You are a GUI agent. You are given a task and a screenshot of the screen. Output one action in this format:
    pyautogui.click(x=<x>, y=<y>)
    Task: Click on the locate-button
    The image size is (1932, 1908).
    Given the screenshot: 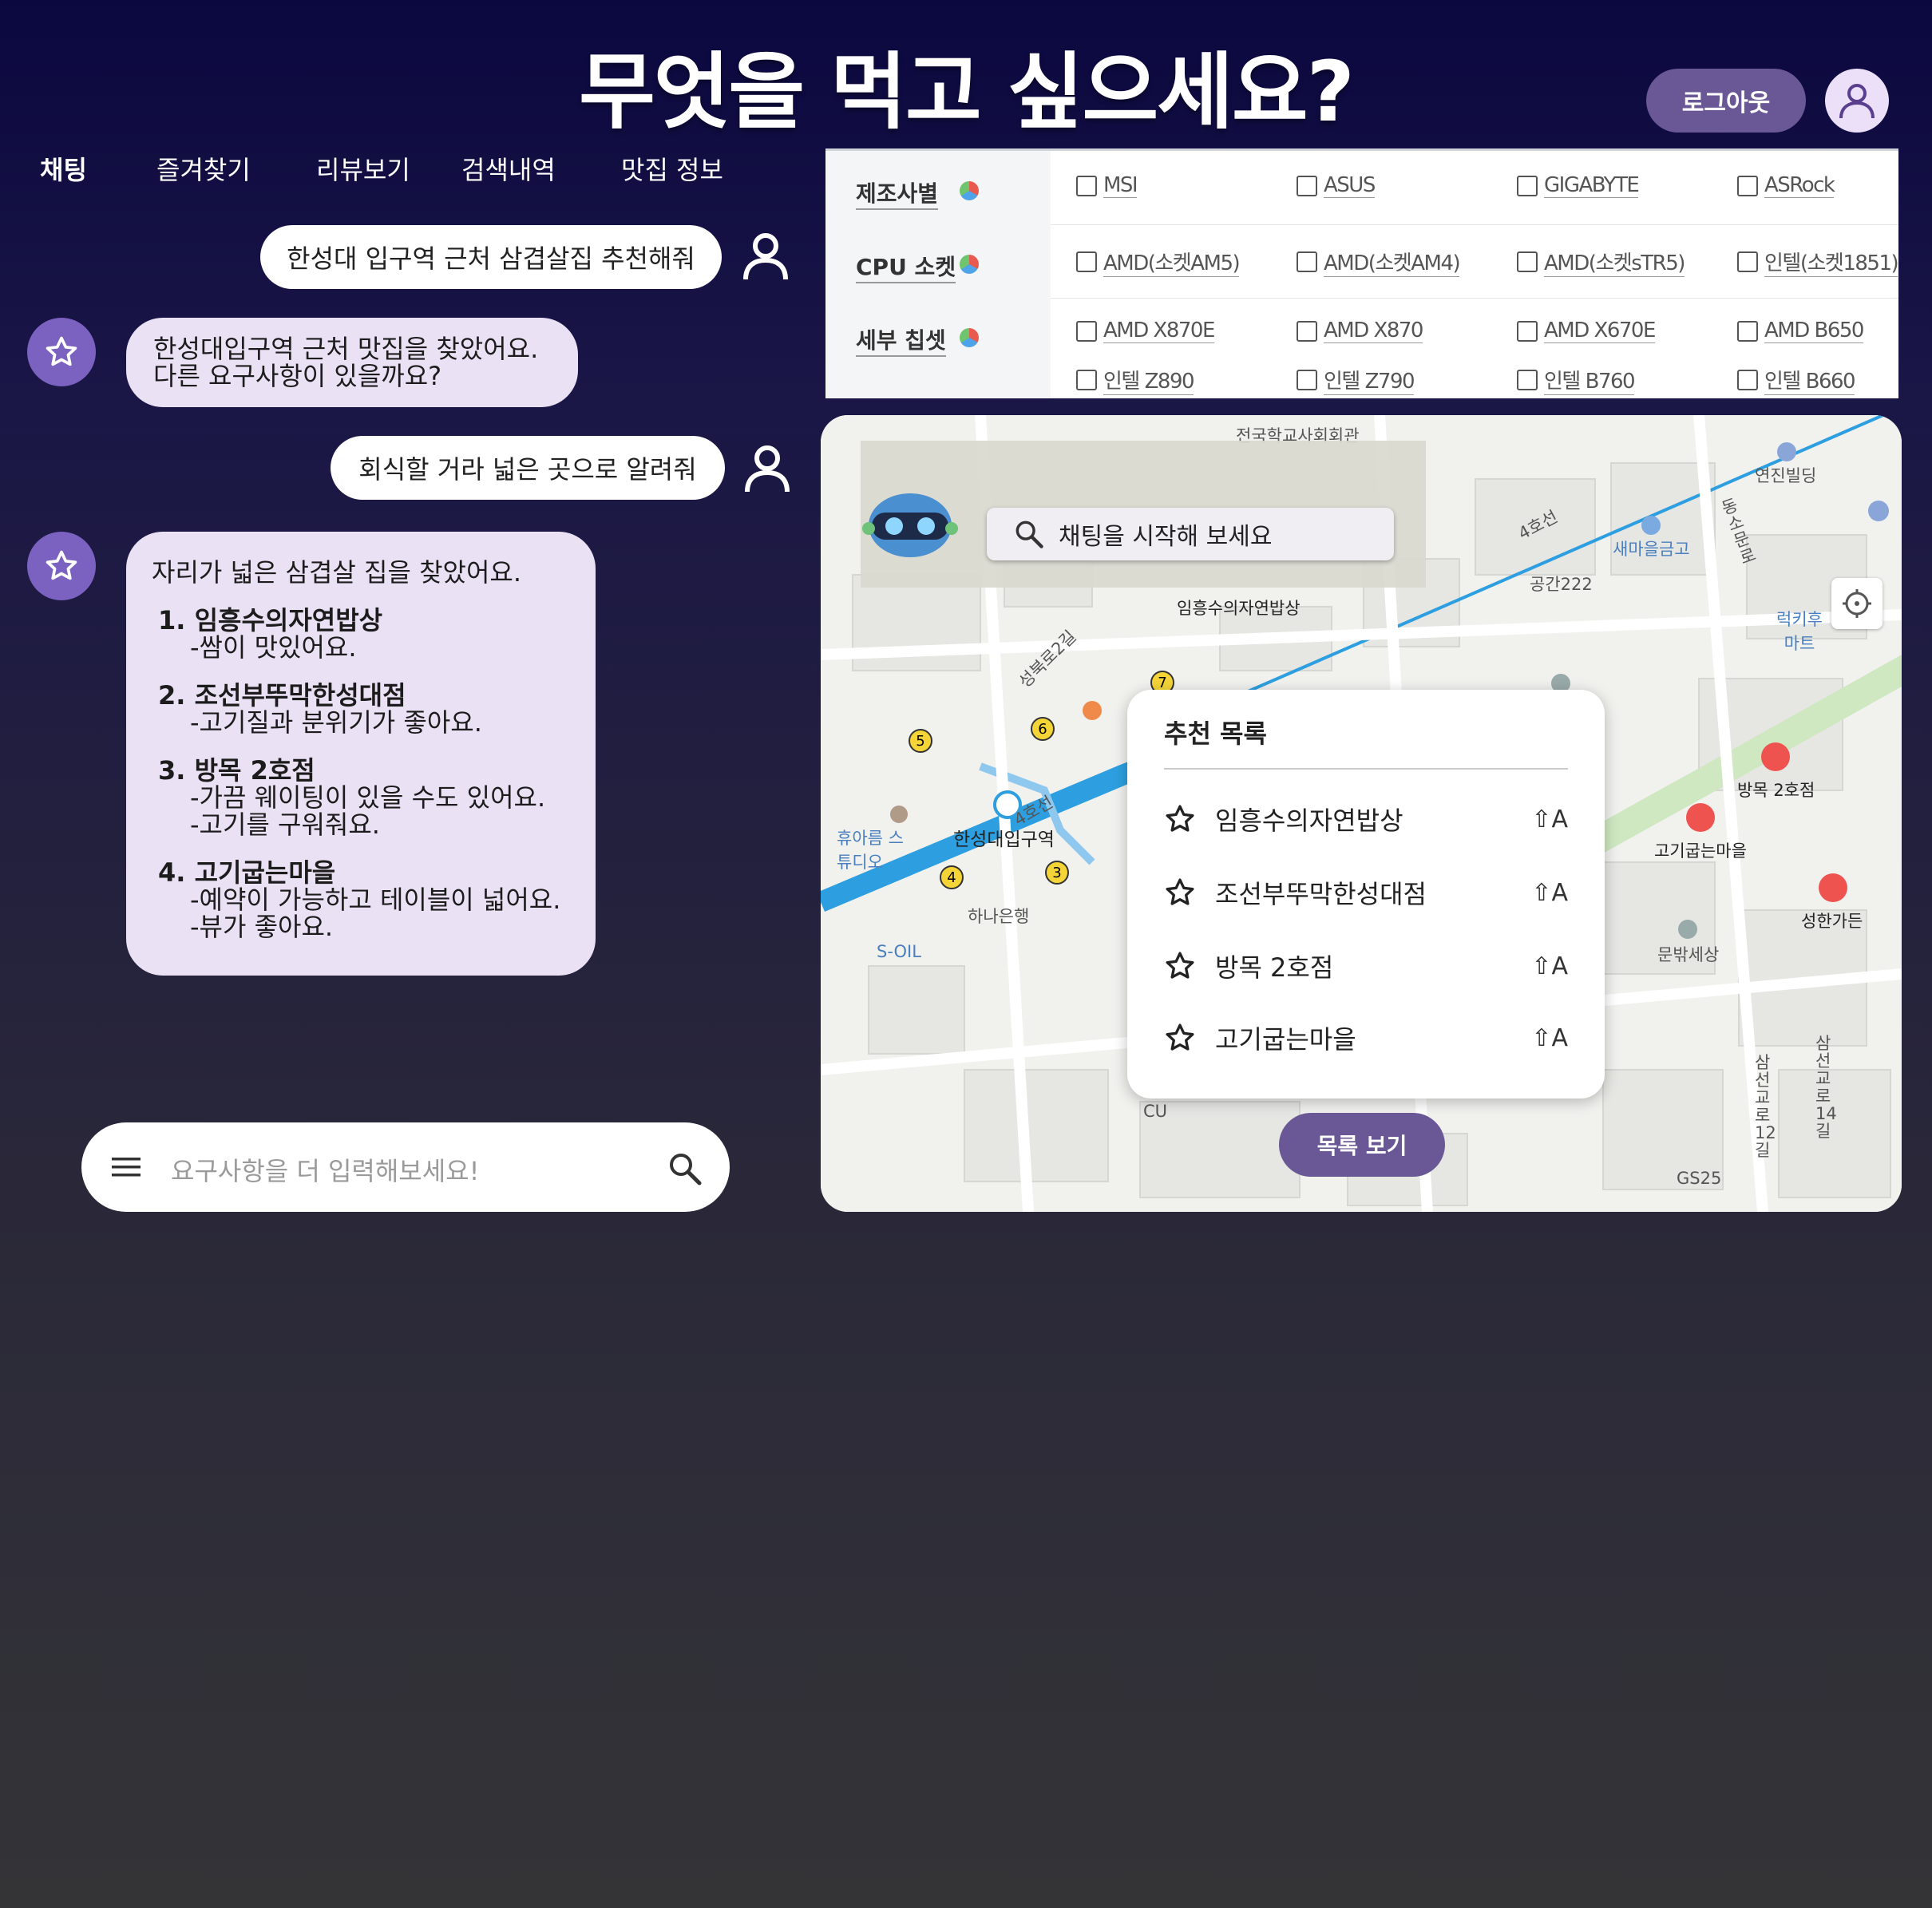 What is the action you would take?
    pyautogui.click(x=1857, y=603)
    